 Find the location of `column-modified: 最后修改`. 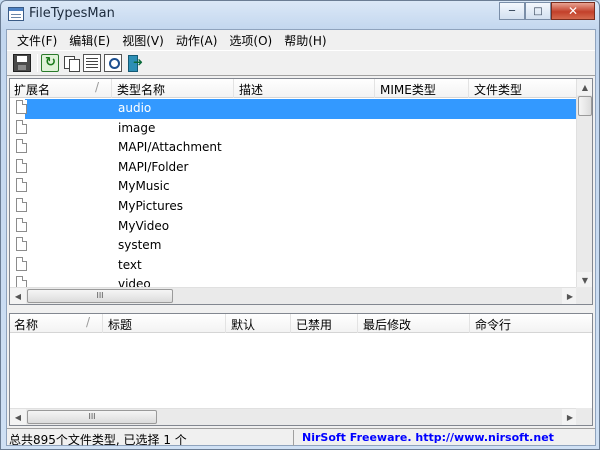

column-modified: 最后修改 is located at coordinates (414, 323).